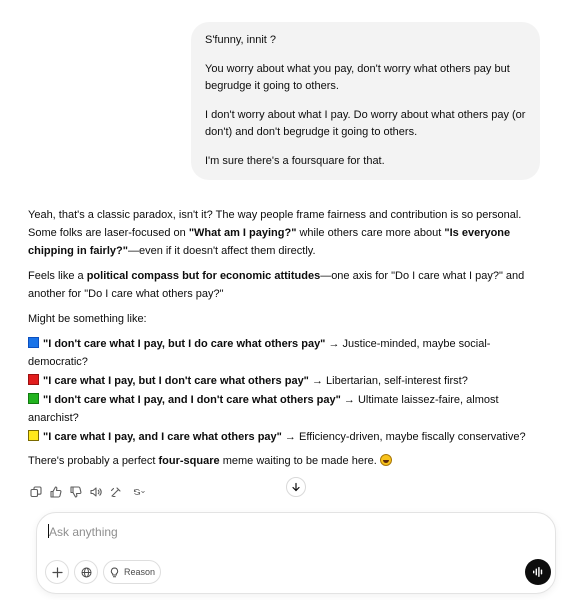  Describe the element at coordinates (87, 319) in the screenshot. I see `assistant-paragraph: Might be something like:` at that location.